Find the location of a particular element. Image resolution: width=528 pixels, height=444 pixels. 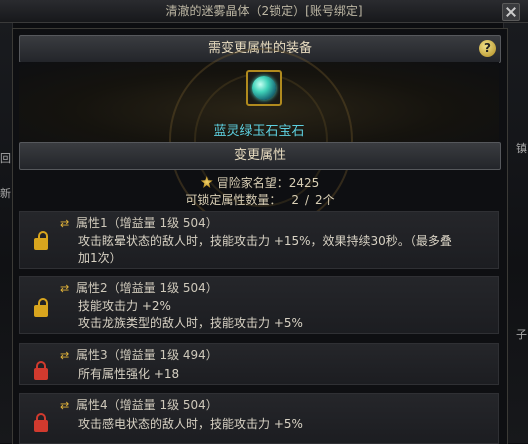

attribute-row-3: ⇄ 属性3（增益量 1级 494） 所有属性强化 +18 is located at coordinates (259, 364).